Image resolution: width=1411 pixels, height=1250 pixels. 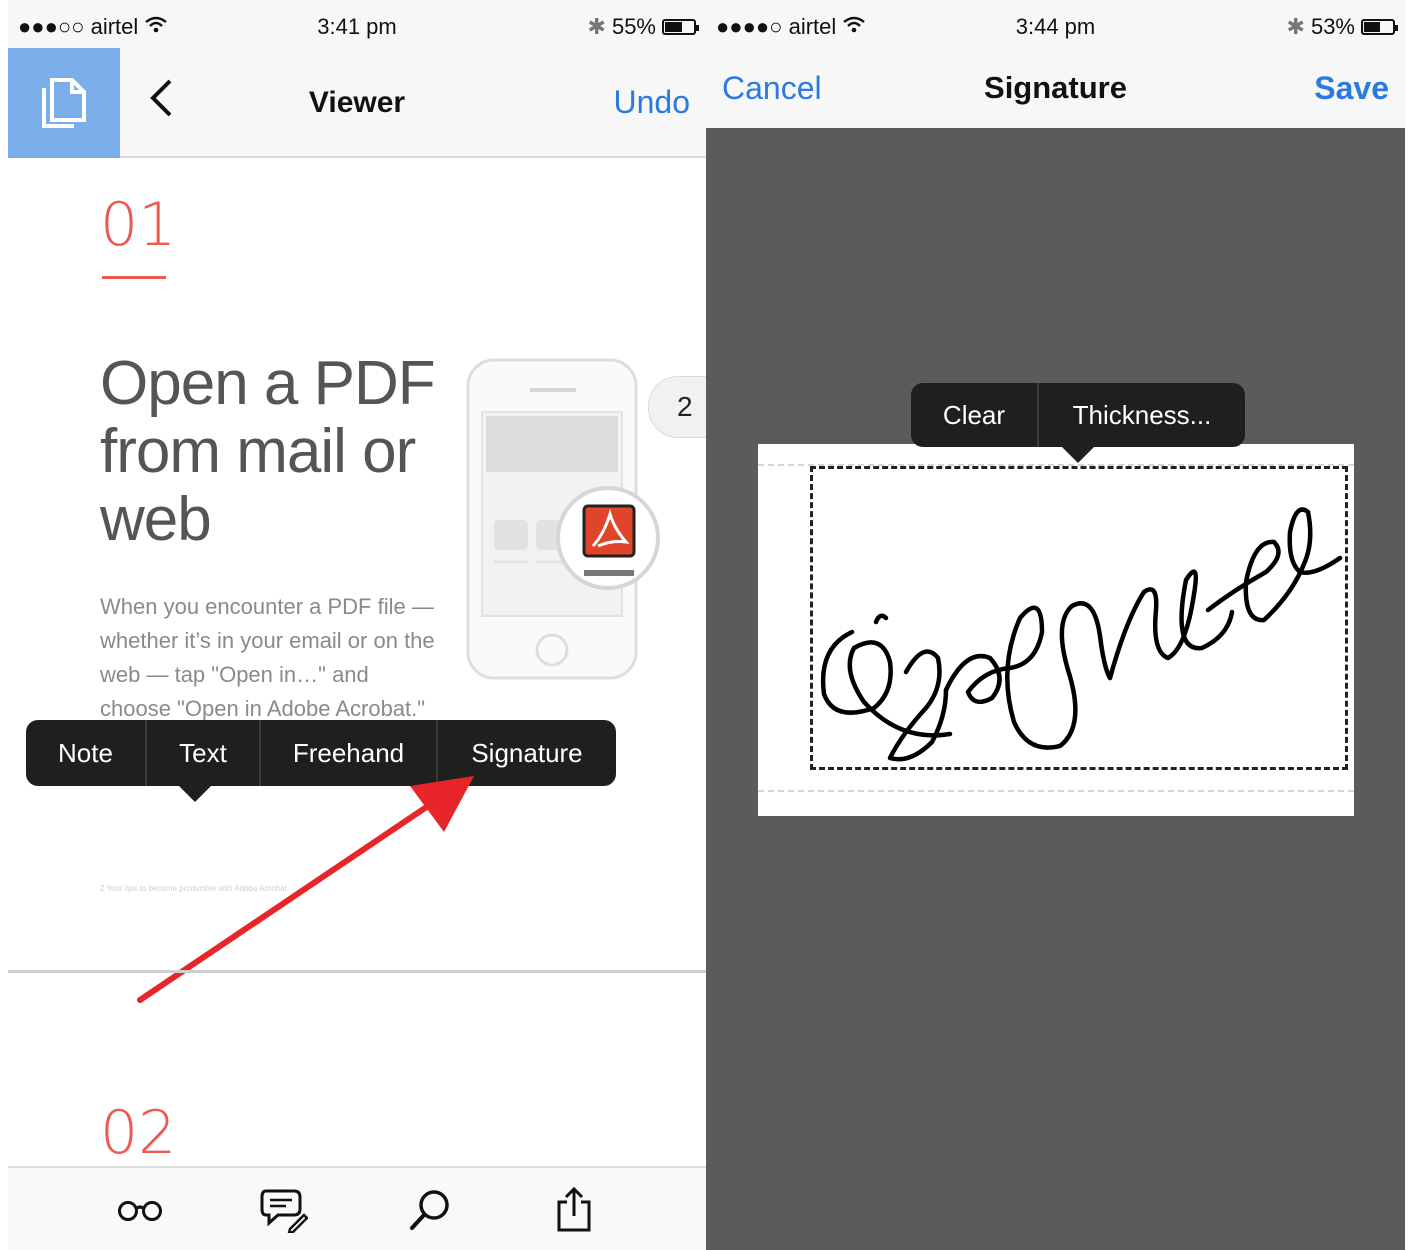 I want to click on status-carrier: ●●●○○ airtel, so click(x=93, y=27).